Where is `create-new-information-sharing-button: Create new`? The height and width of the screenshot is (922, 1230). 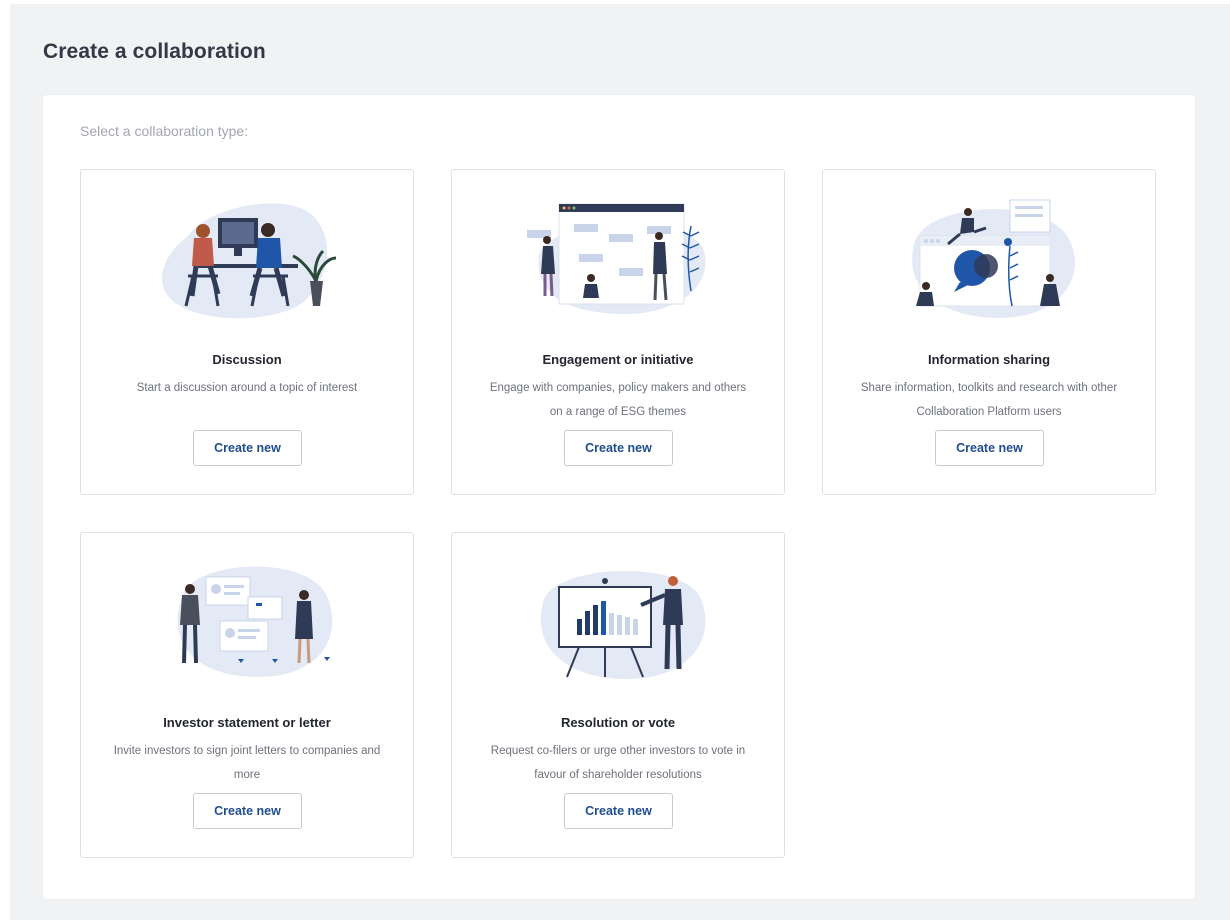 create-new-information-sharing-button: Create new is located at coordinates (989, 448).